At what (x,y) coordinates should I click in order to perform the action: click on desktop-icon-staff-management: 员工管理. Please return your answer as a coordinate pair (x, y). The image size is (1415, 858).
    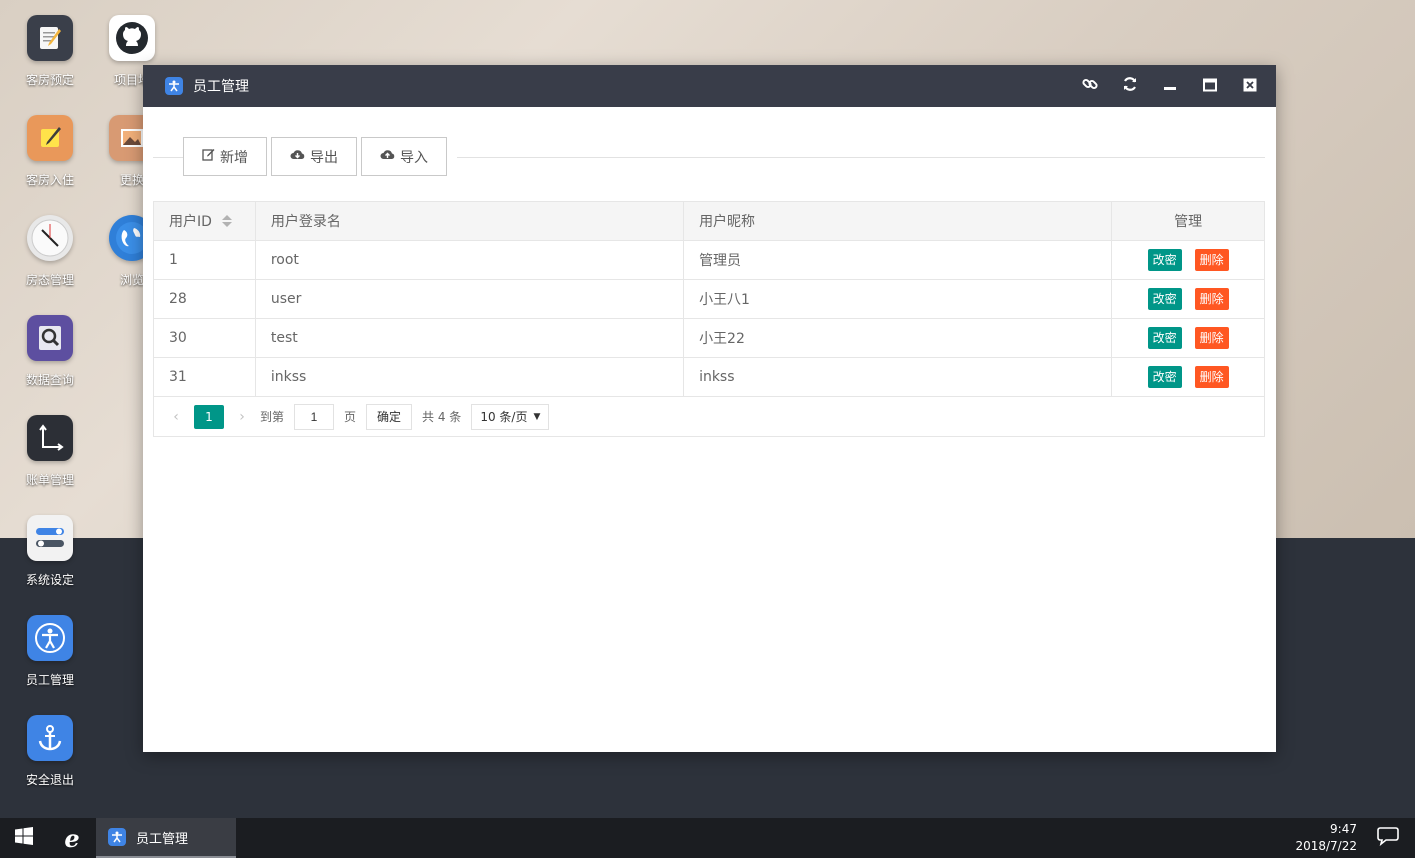
    Looking at the image, I should click on (50, 651).